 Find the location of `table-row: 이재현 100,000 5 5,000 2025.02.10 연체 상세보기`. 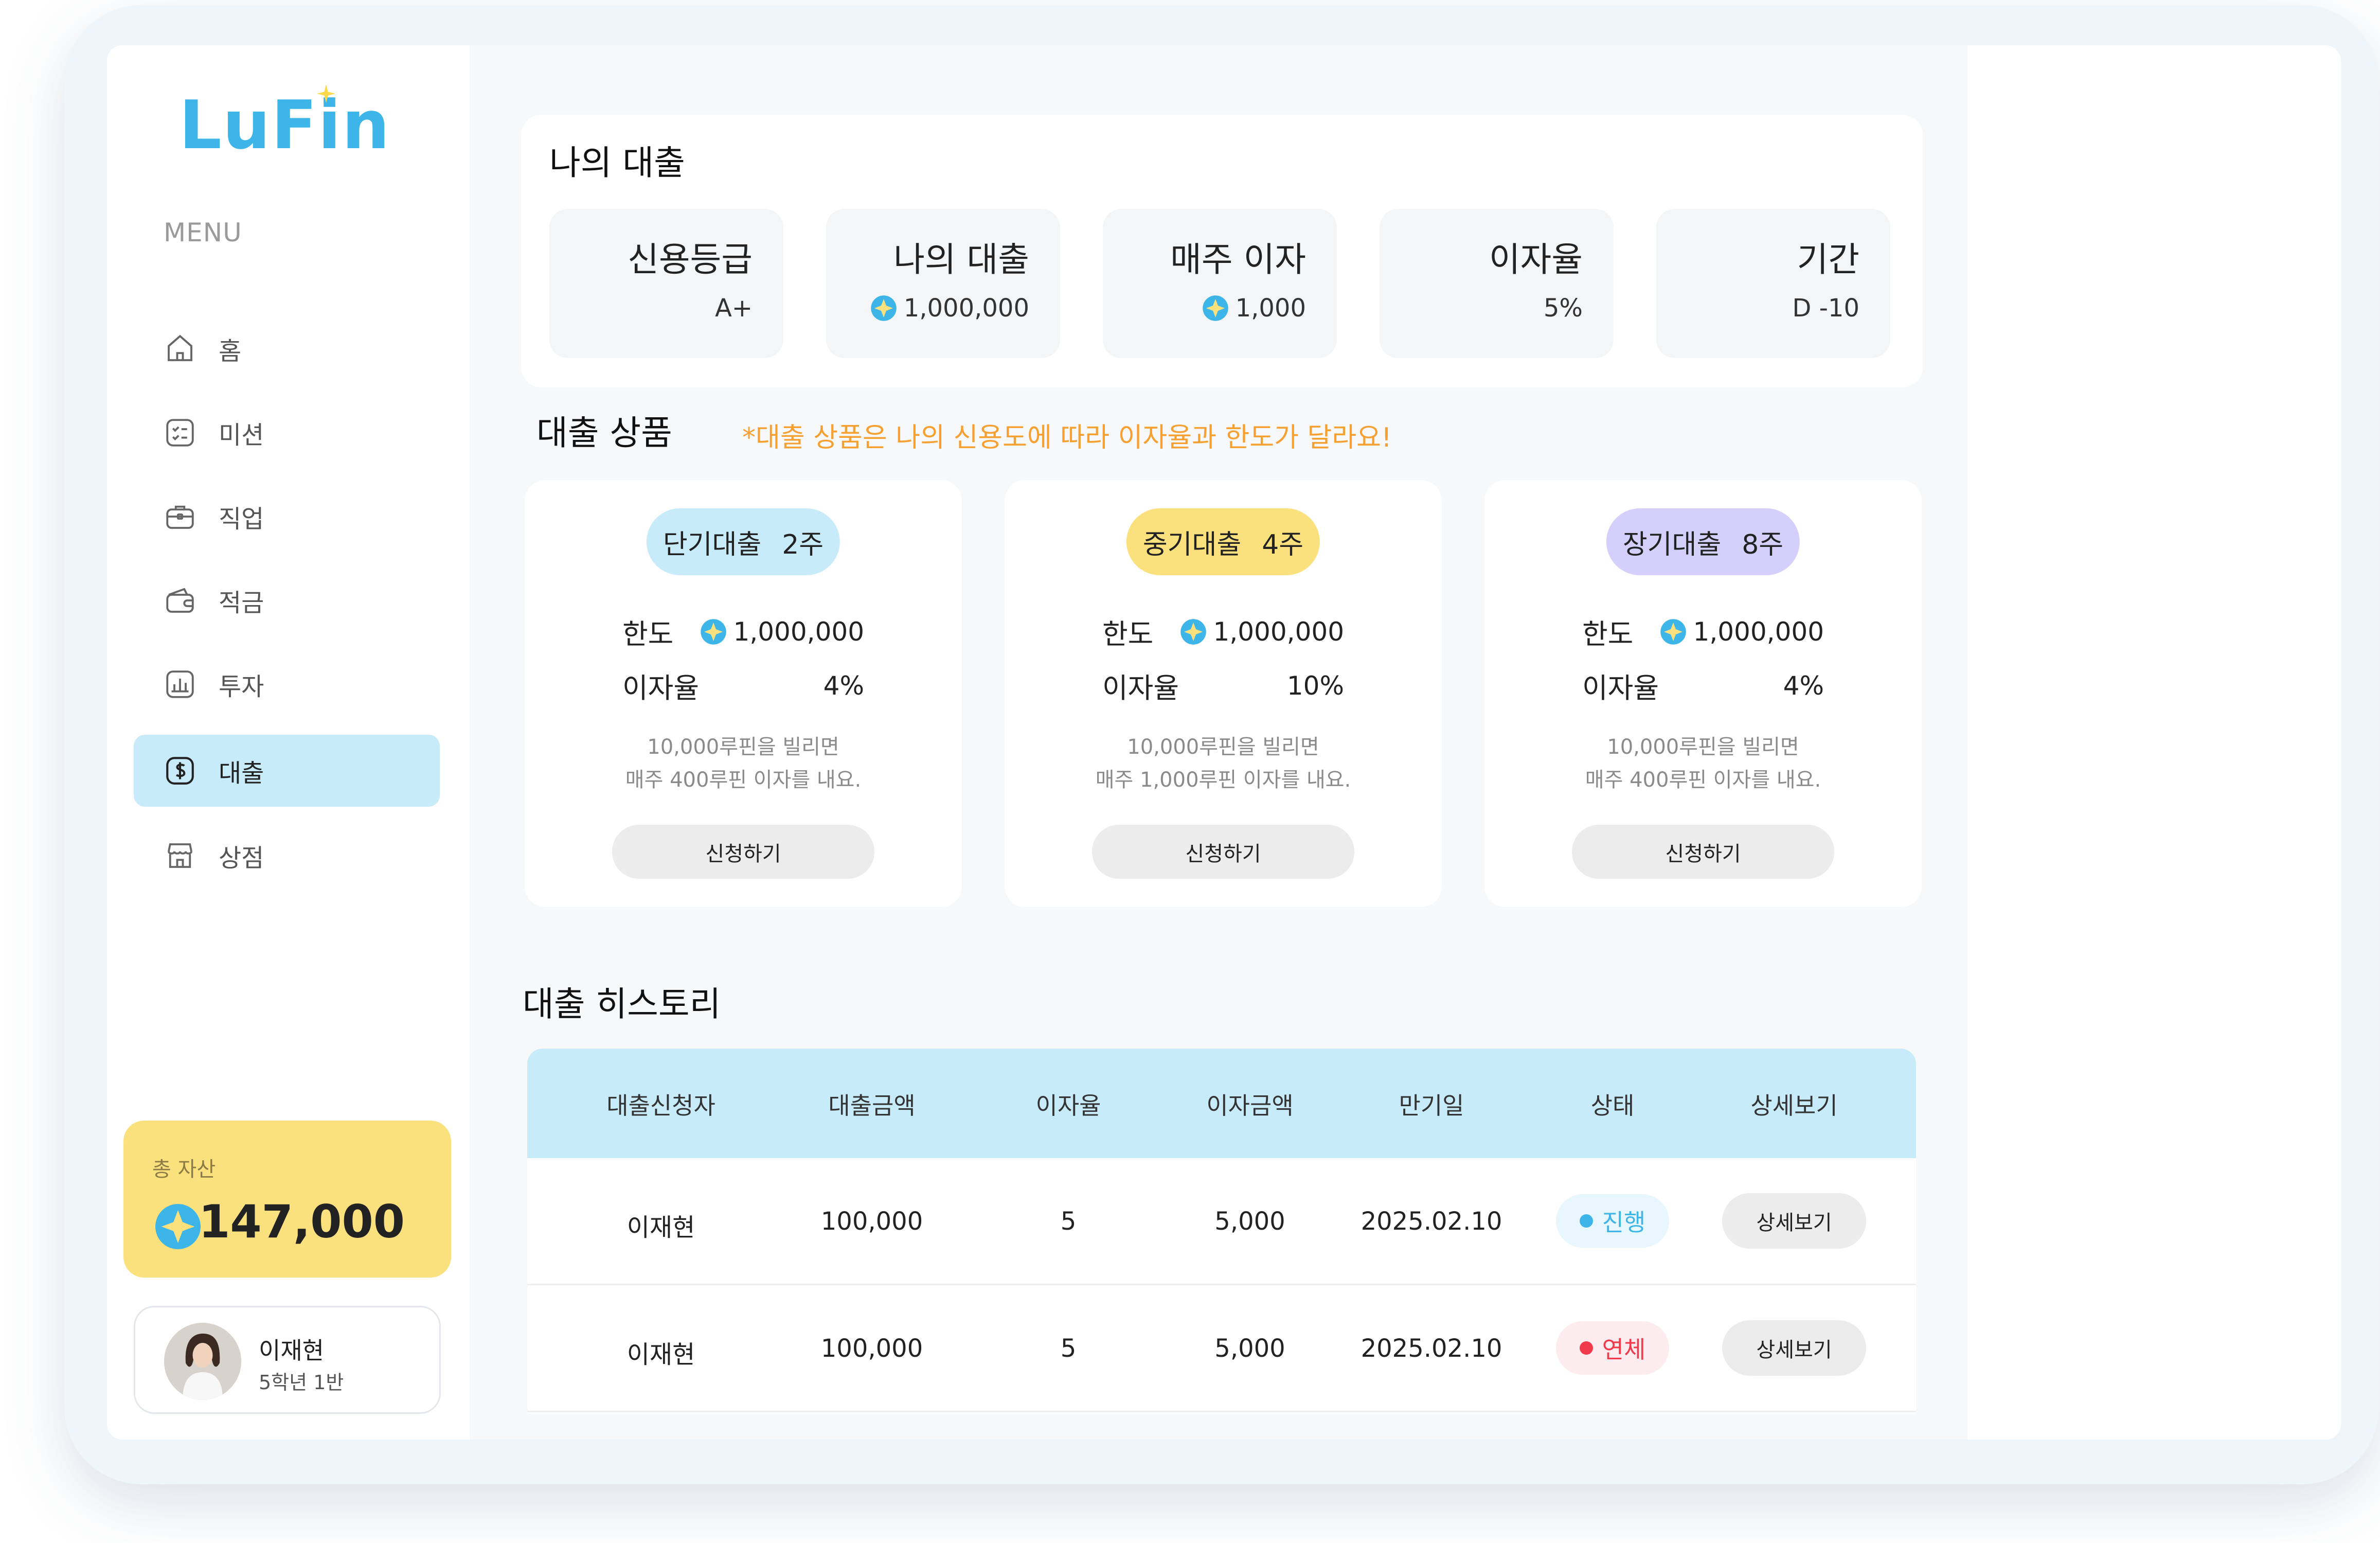

table-row: 이재현 100,000 5 5,000 2025.02.10 연체 상세보기 is located at coordinates (1222, 1348).